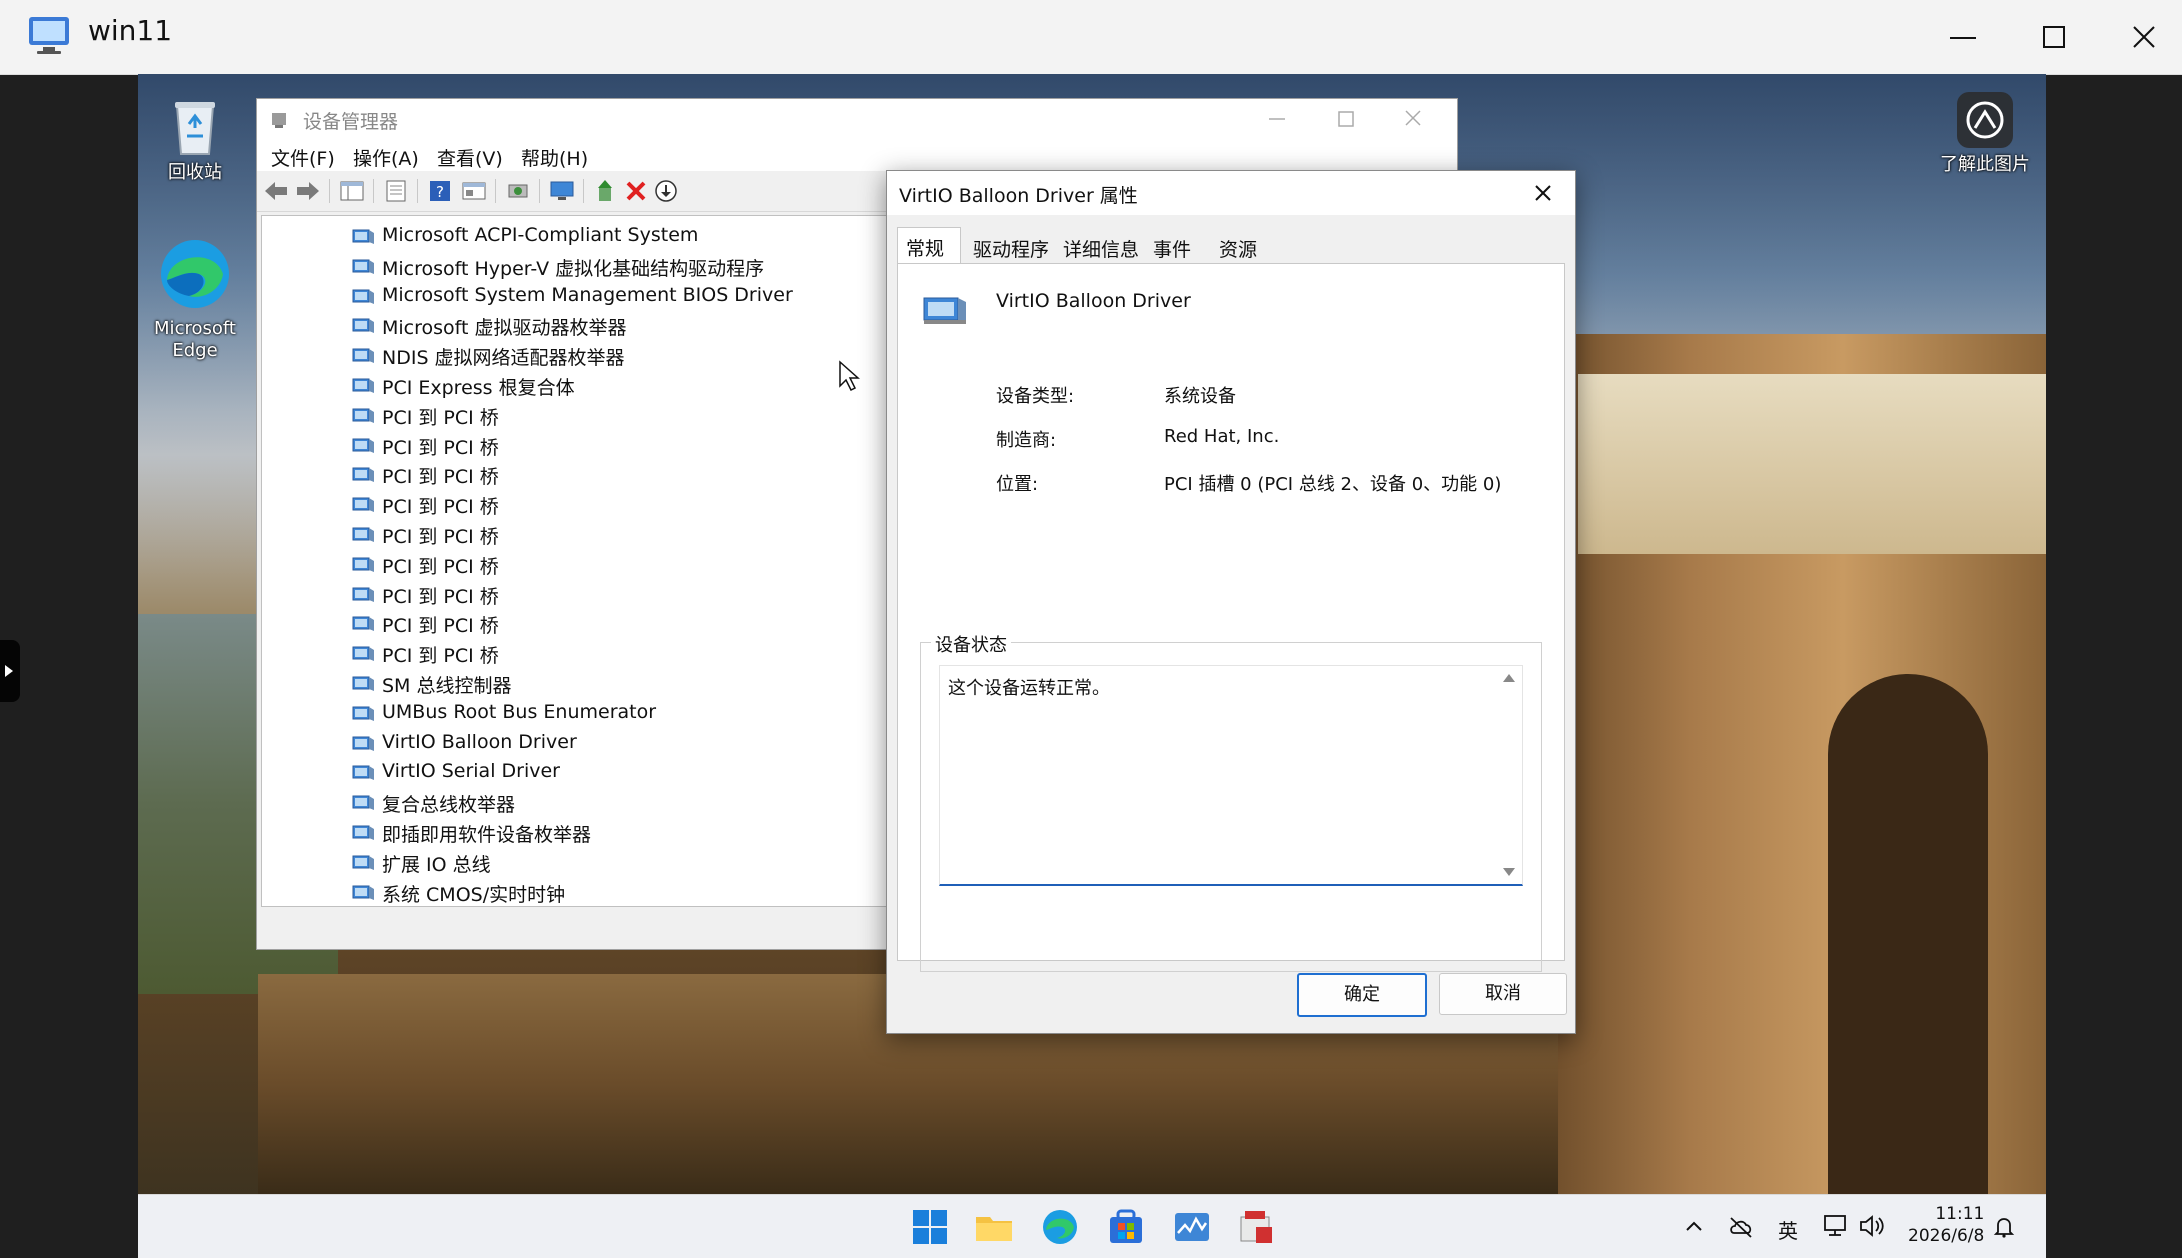  Describe the element at coordinates (1231, 193) in the screenshot. I see `properties-titlebar: VirtIO Balloon Driver 属性` at that location.